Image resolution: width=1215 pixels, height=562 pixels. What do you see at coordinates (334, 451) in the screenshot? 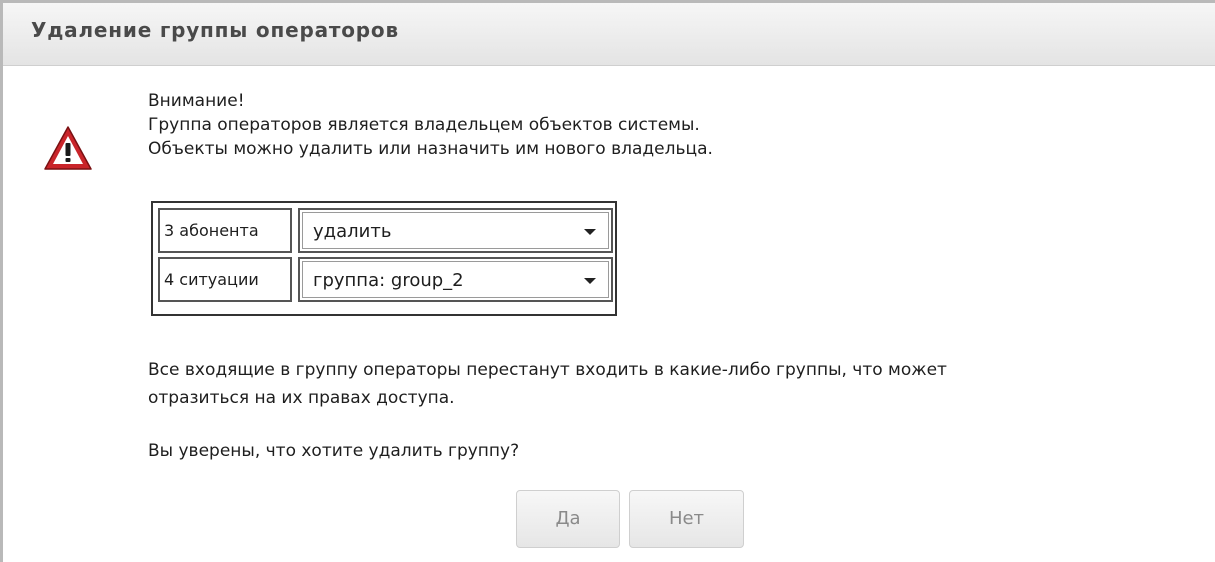
I see `confirm-question: Вы уверены, что хотите удалить группу?` at bounding box center [334, 451].